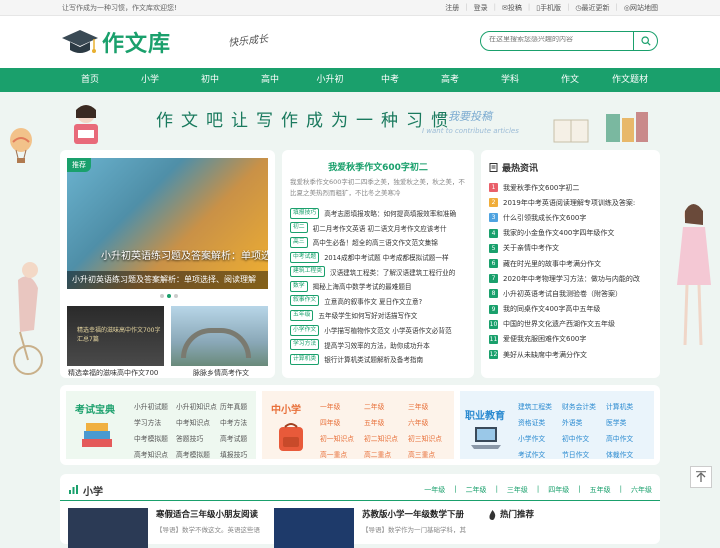  What do you see at coordinates (238, 406) in the screenshot?
I see `category-link: 历年真题` at bounding box center [238, 406].